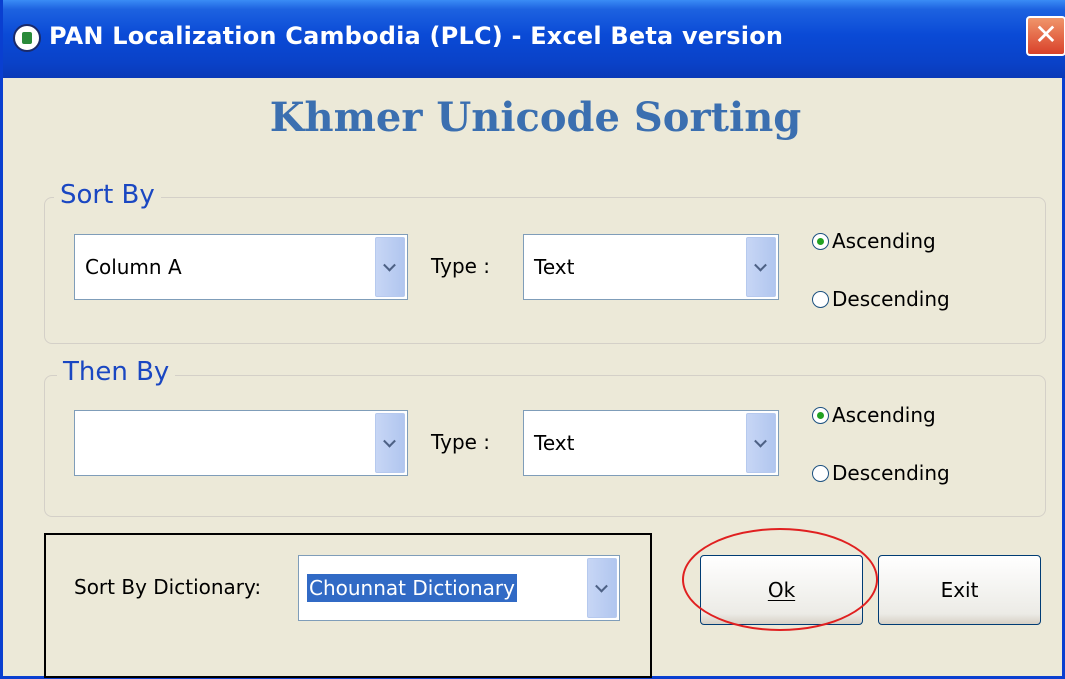  I want to click on dictionary-value: Chounnat Dictionary, so click(412, 588).